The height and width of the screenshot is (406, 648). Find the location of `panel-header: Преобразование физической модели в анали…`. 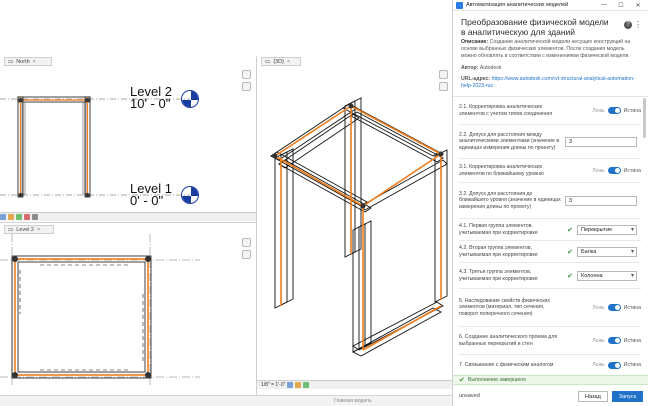

panel-header: Преобразование физической модели в анали… is located at coordinates (550, 25).